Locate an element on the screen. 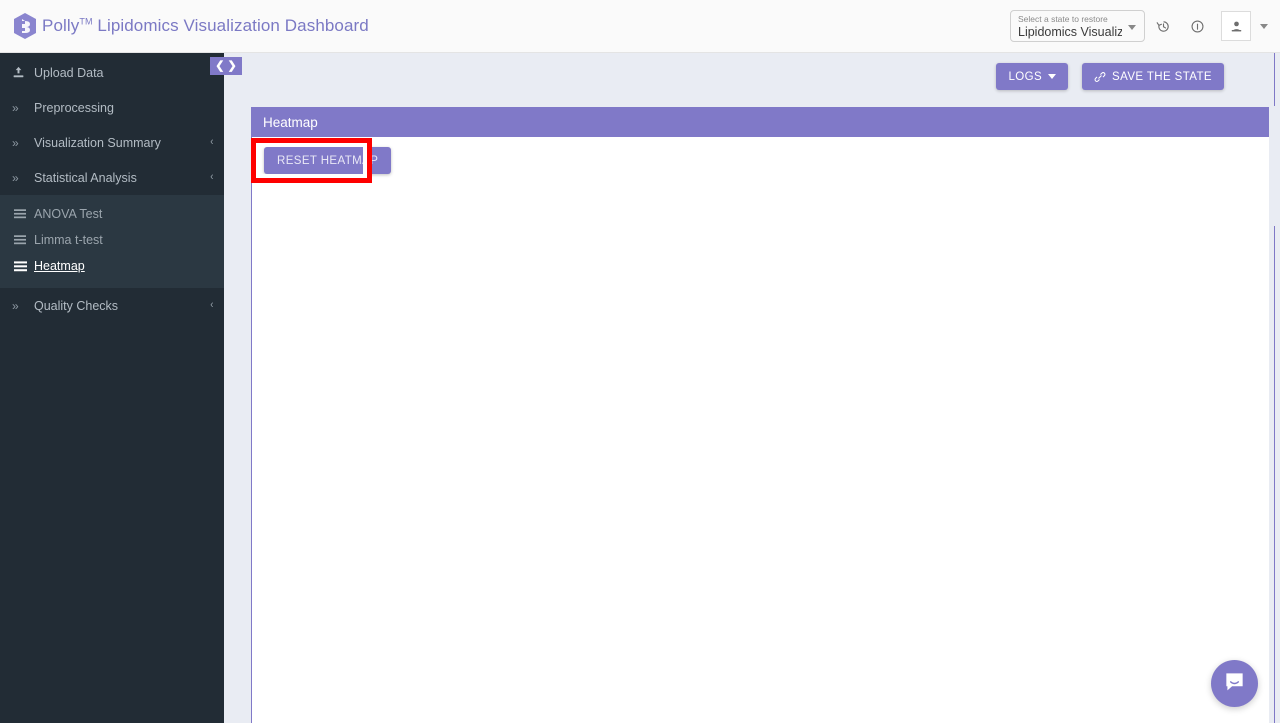 The width and height of the screenshot is (1280, 723). heatmap-panel-header: Heatmap is located at coordinates (760, 122).